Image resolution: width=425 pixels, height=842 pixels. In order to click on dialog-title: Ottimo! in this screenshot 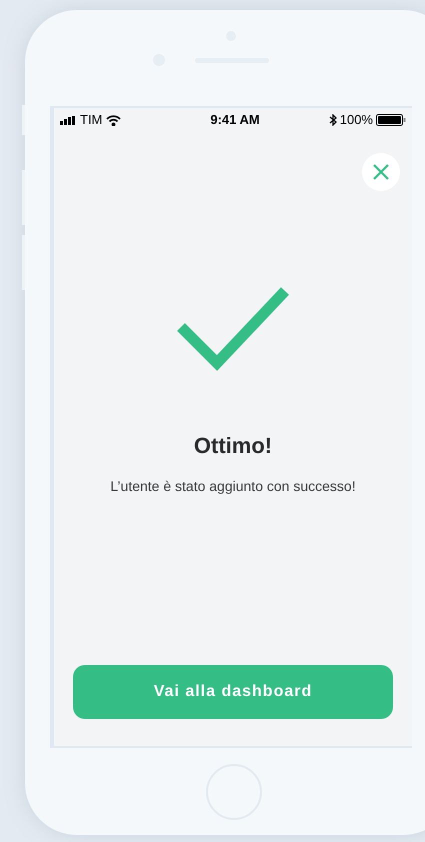, I will do `click(233, 446)`.